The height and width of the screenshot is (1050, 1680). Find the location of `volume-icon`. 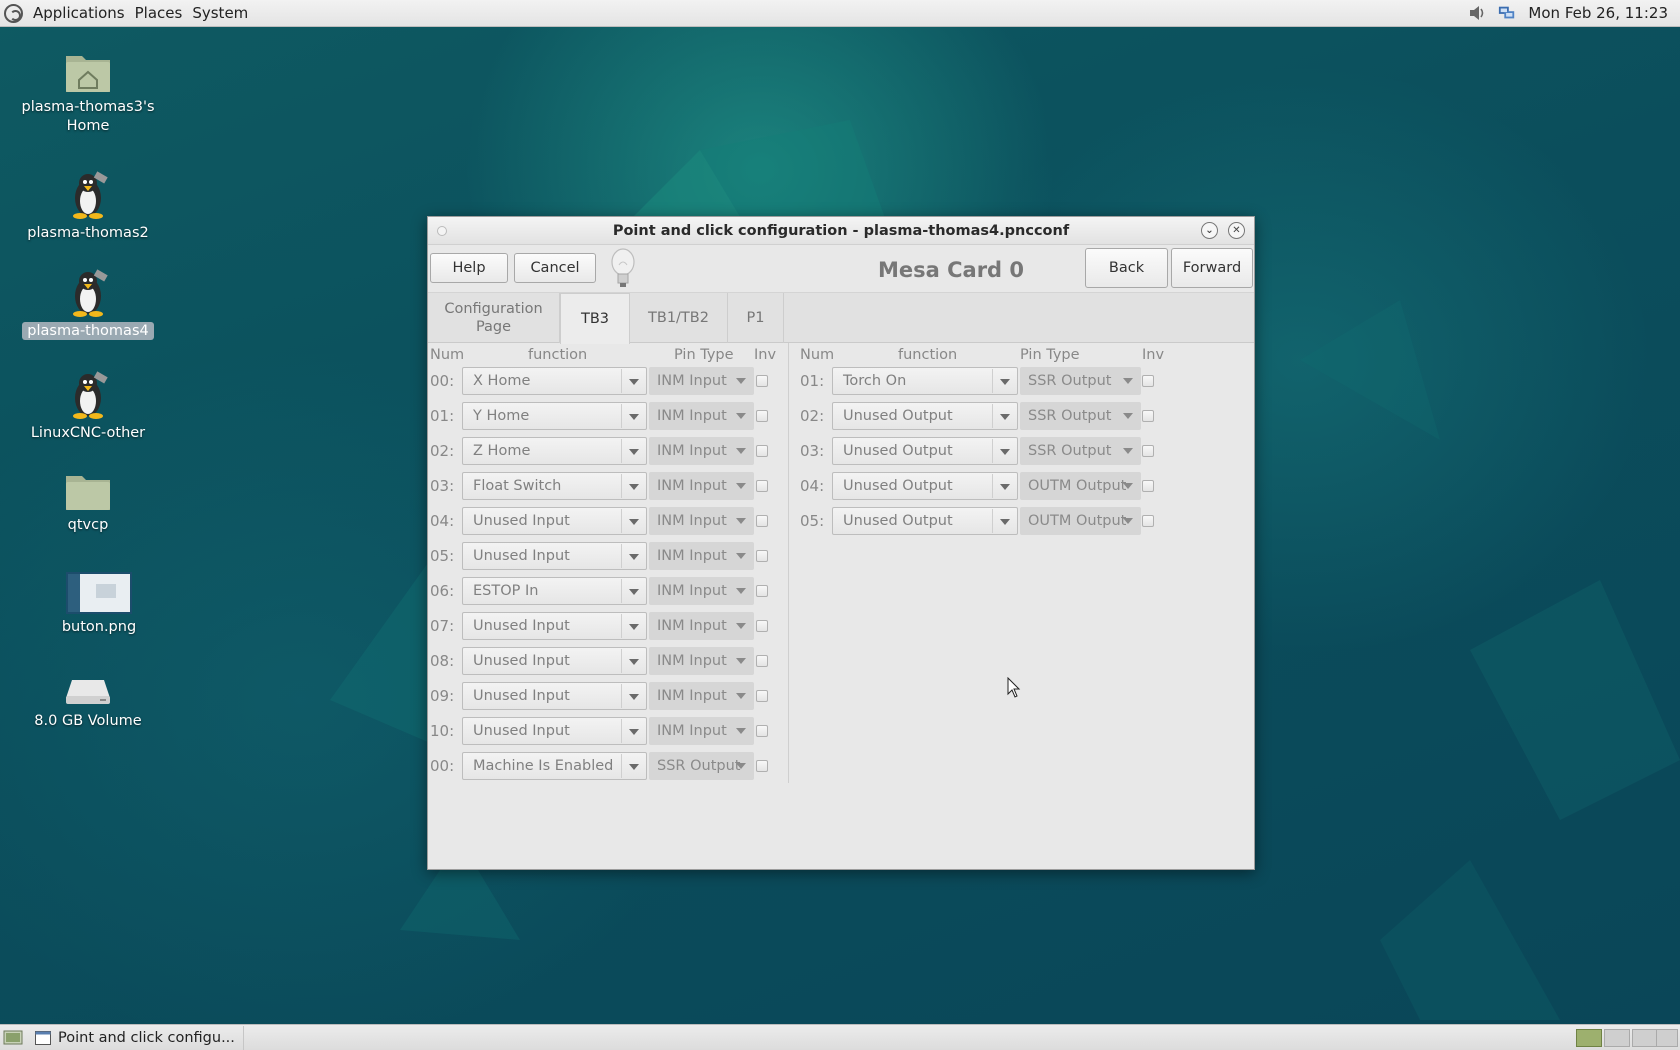

volume-icon is located at coordinates (1477, 13).